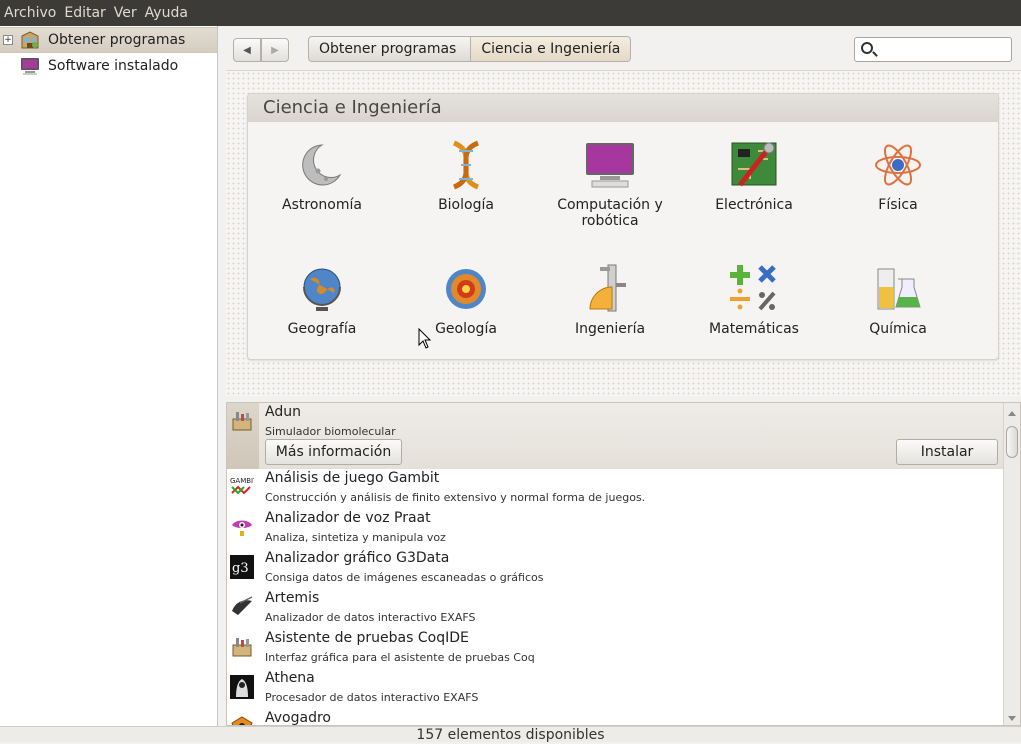 Image resolution: width=1021 pixels, height=744 pixels. I want to click on category-geografia: Geografía, so click(322, 300).